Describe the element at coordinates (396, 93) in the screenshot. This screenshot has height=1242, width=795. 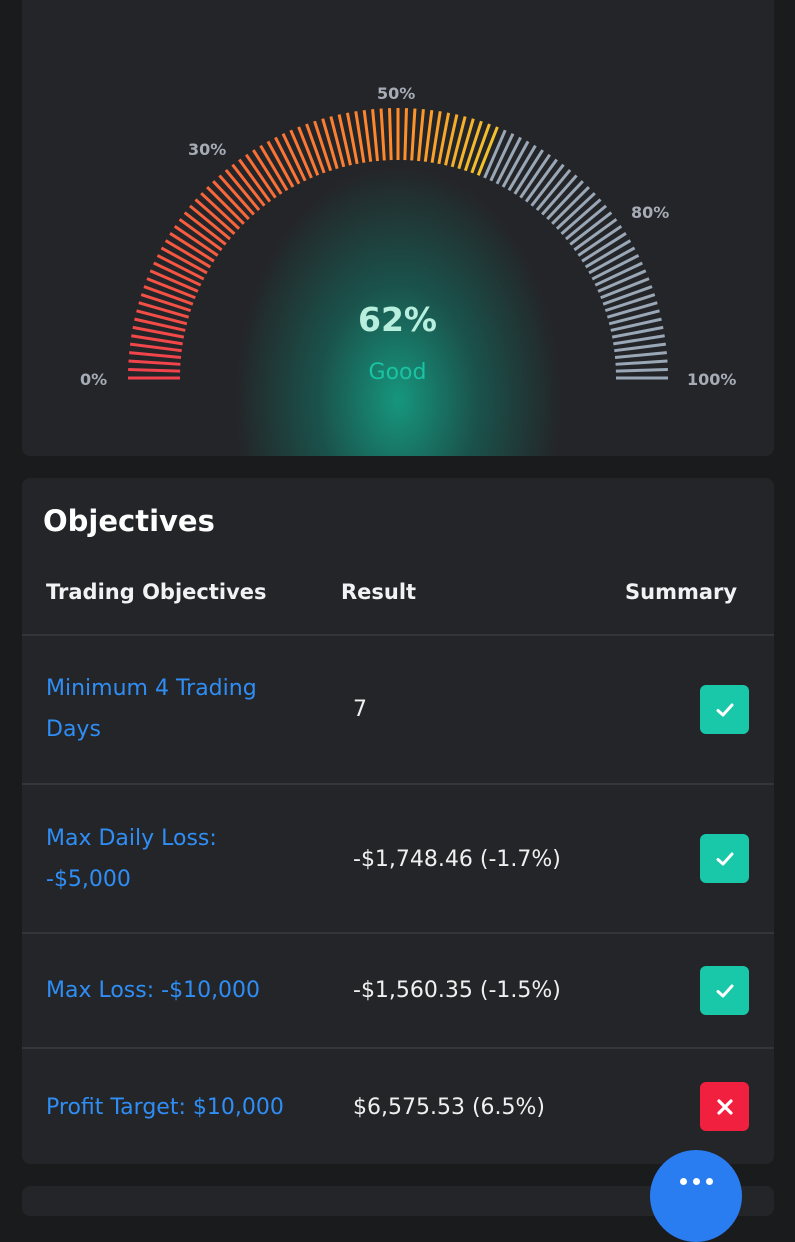
I see `gauge-label-50: 50%` at that location.